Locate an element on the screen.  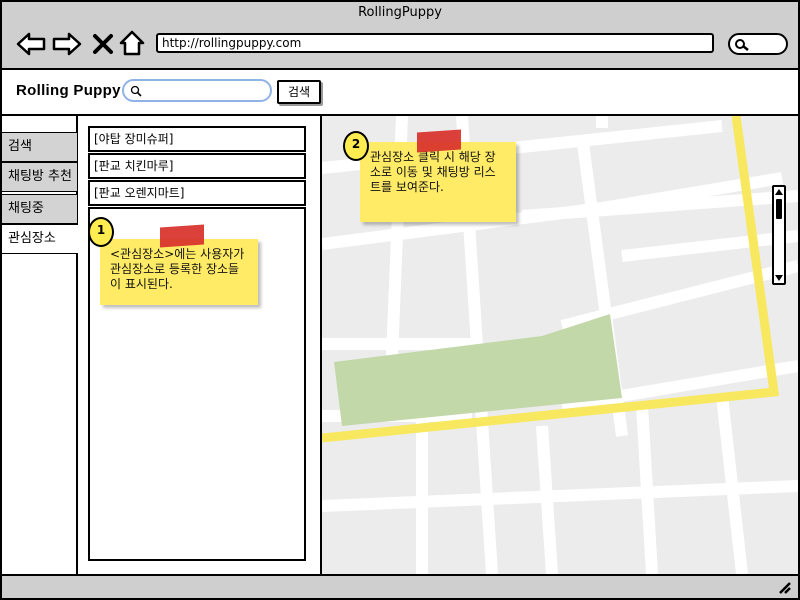
sticky-note-1: <관심장소>에는 사용자가 관심장소로 등록한 장소들이 표시된다. is located at coordinates (179, 272).